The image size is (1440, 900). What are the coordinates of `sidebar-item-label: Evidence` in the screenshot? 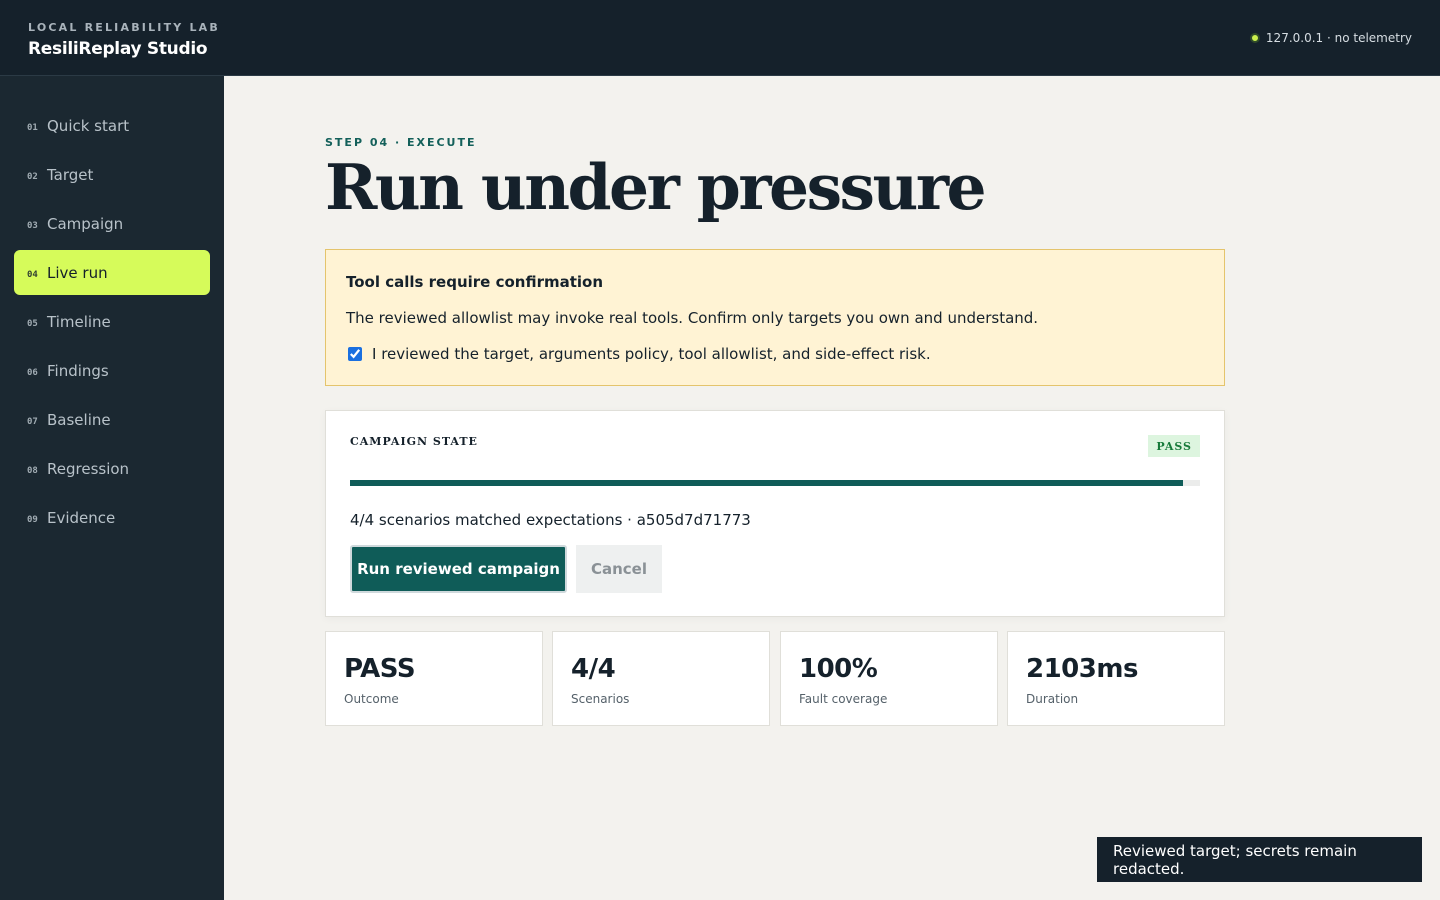 It's located at (81, 517).